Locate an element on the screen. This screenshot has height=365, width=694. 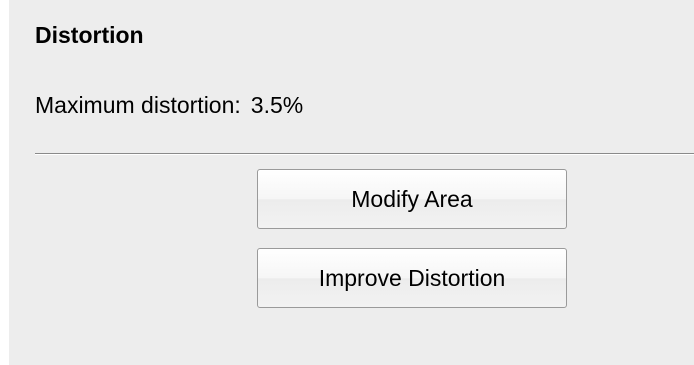
max-distortion-readout: Maximum distortion: 3.5% is located at coordinates (169, 105).